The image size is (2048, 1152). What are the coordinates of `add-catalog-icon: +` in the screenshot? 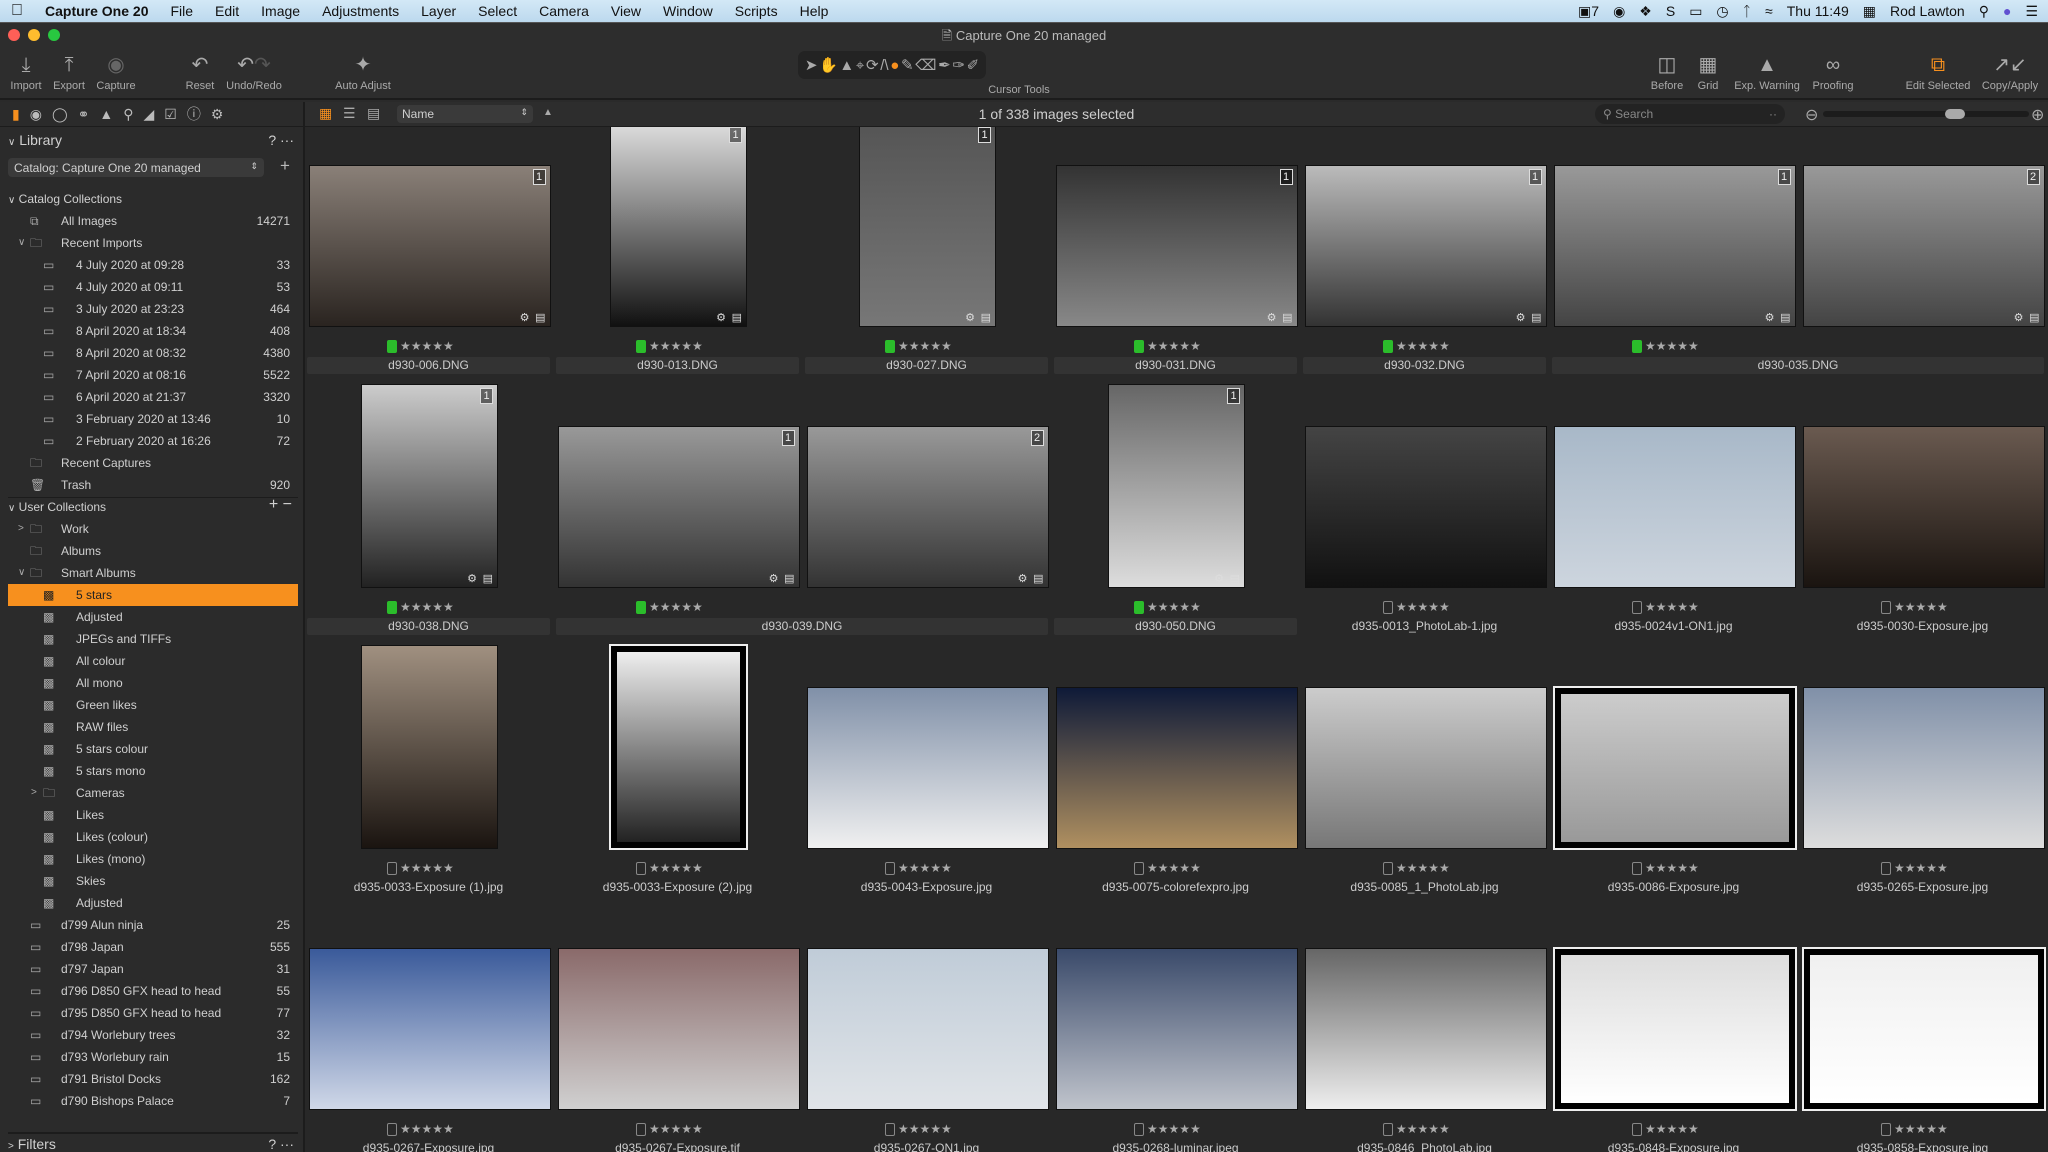 It's located at (285, 166).